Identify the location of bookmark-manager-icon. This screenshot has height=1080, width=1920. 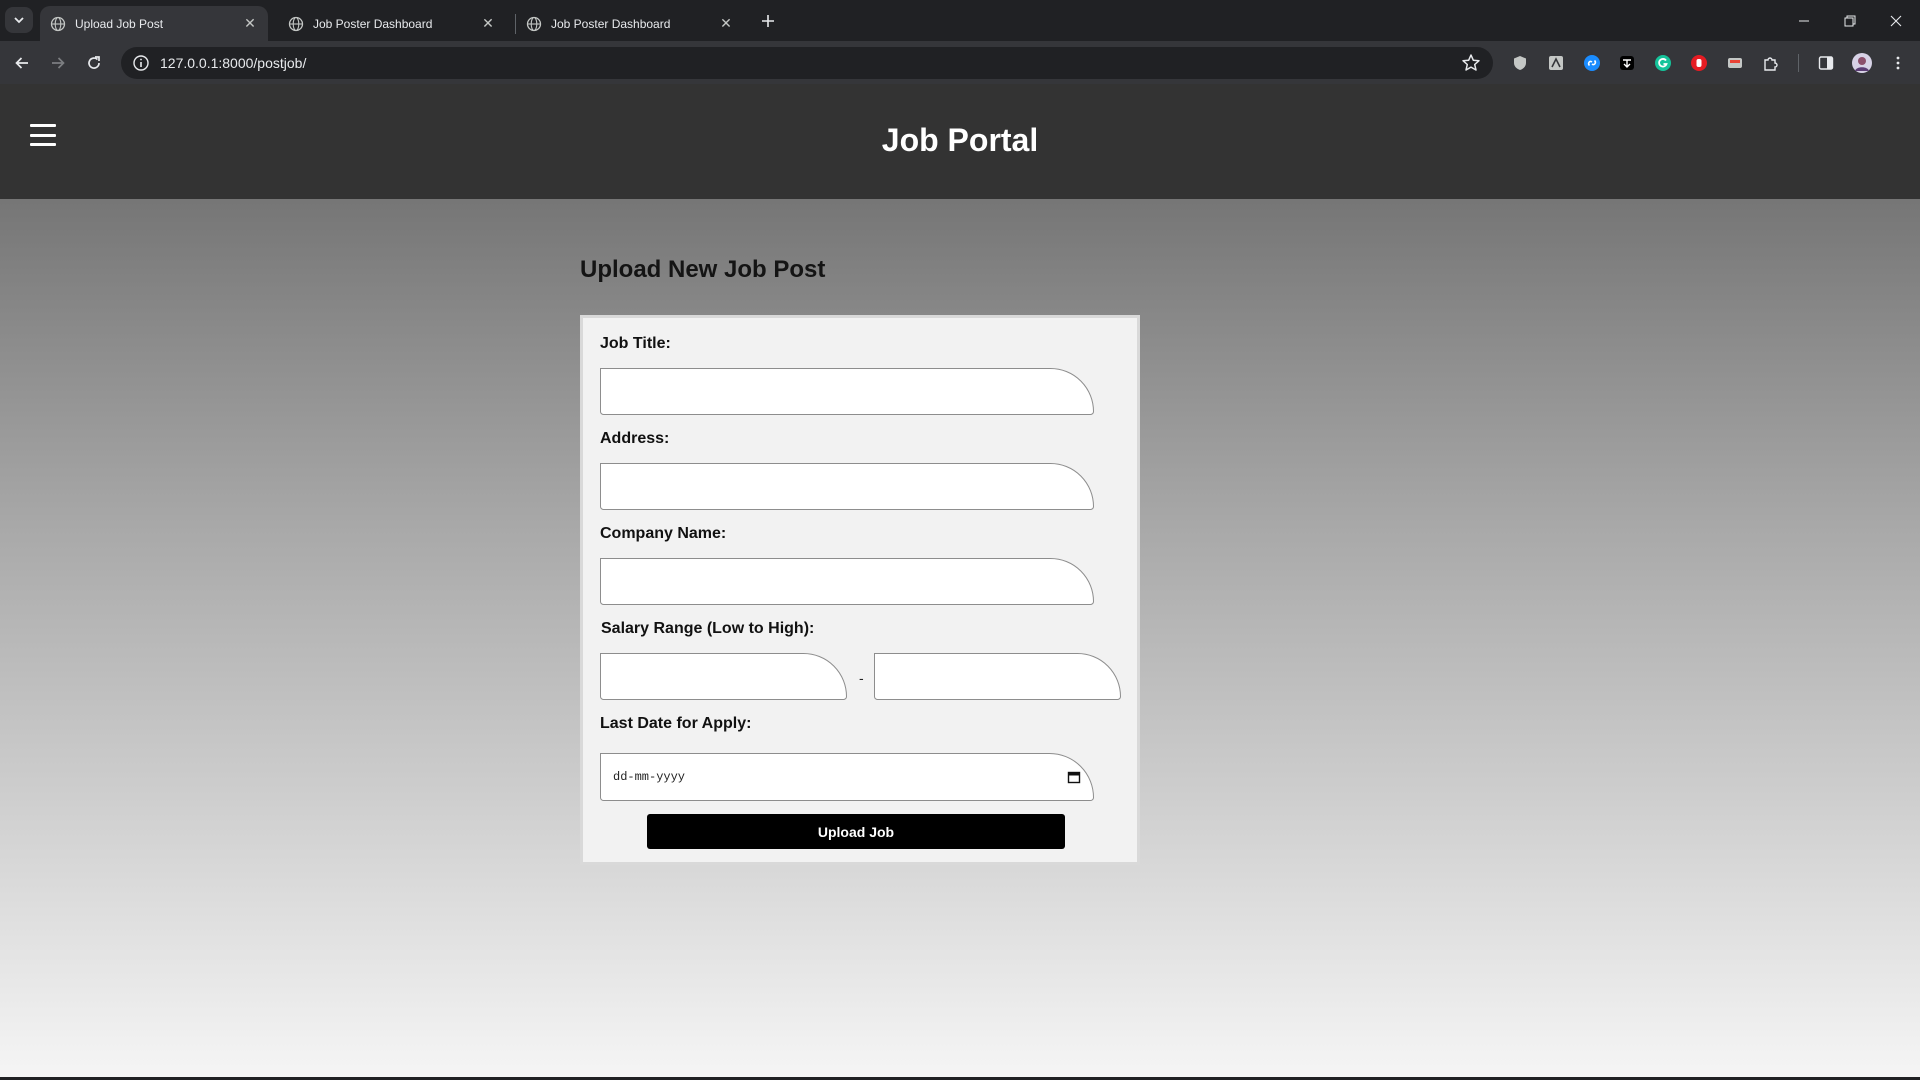
(1556, 63).